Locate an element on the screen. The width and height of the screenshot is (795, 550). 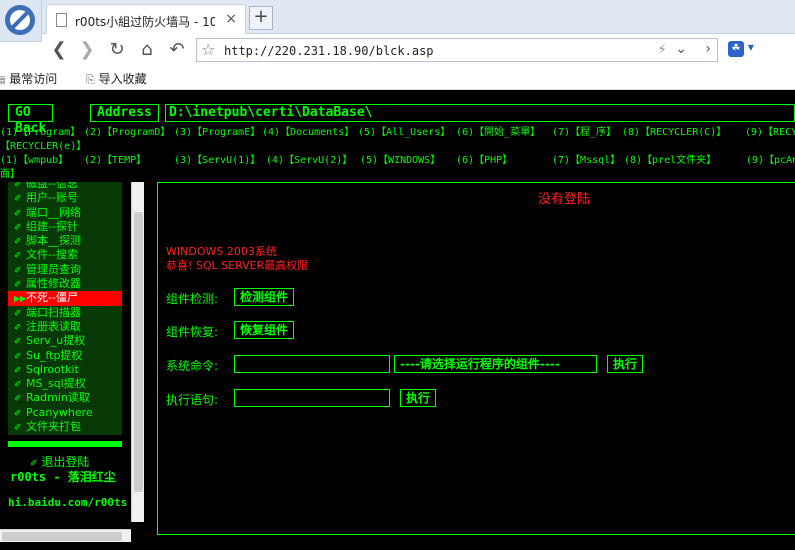
bookmark-import: ⎘ 导入收藏 is located at coordinates (116, 78).